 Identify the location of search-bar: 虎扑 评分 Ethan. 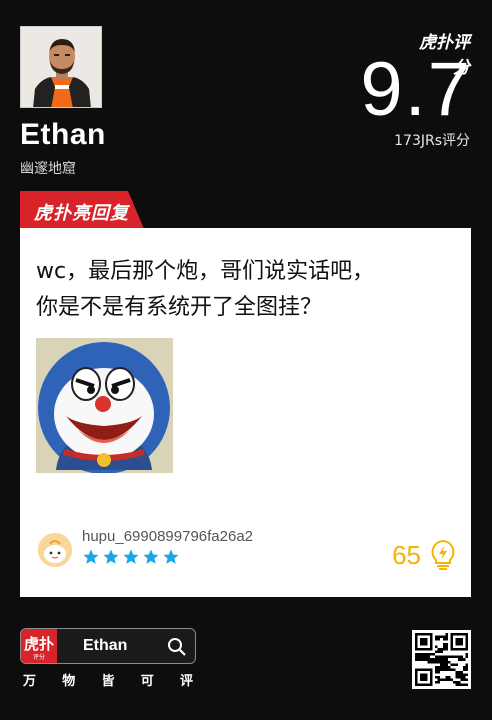
(108, 646).